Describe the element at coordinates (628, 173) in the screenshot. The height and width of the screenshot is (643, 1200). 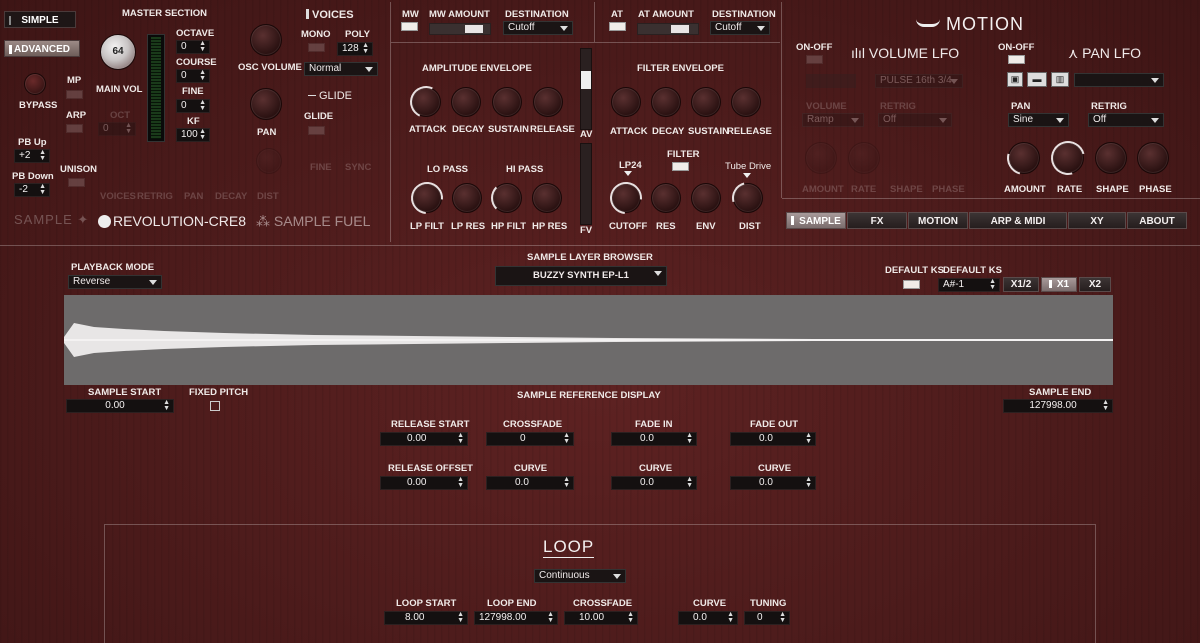
I see `lp24-arrow-icon` at that location.